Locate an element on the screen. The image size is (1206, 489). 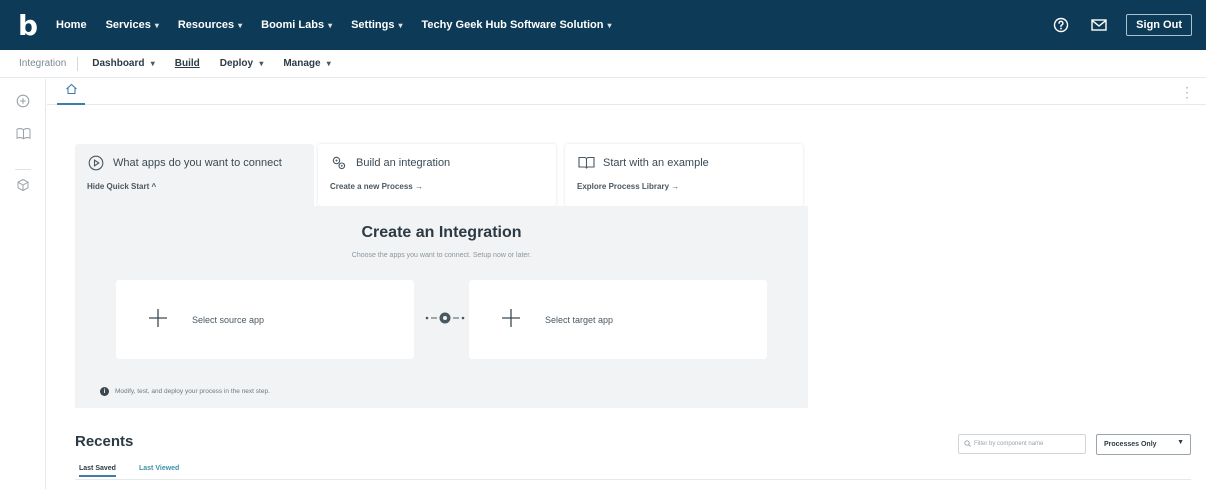
nav-settings-label: Settings is located at coordinates (373, 25).